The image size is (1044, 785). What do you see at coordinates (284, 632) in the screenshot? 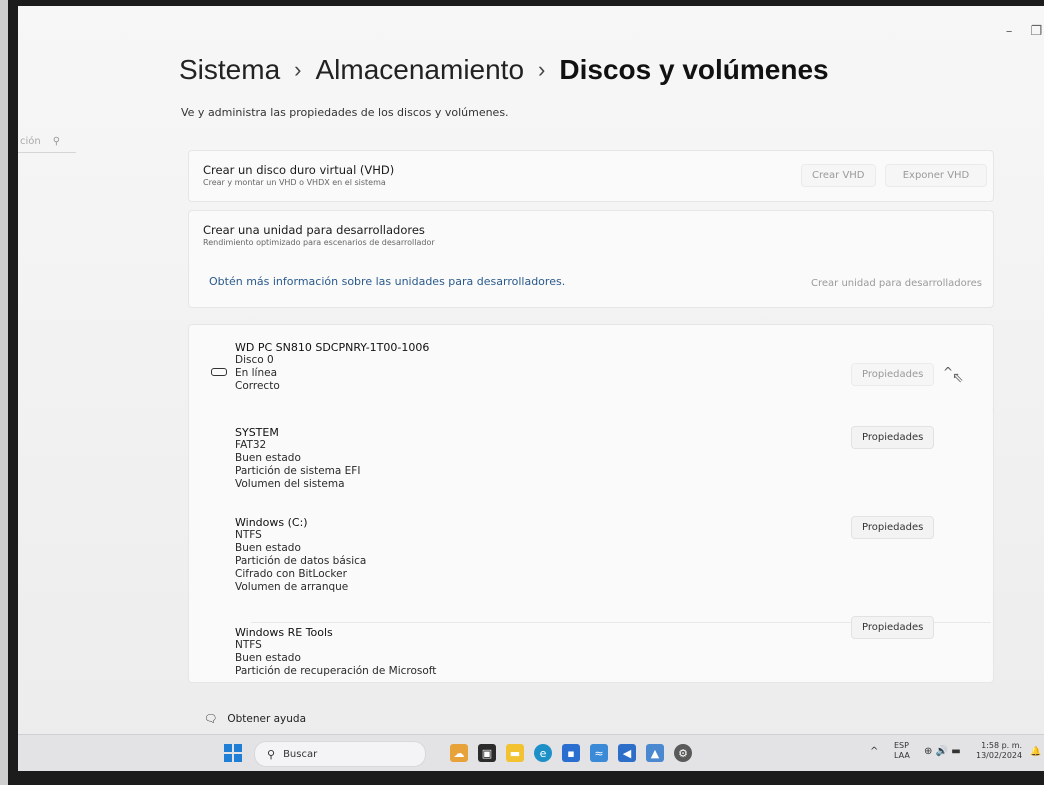
I see `volume-name: Windows RE Tools` at bounding box center [284, 632].